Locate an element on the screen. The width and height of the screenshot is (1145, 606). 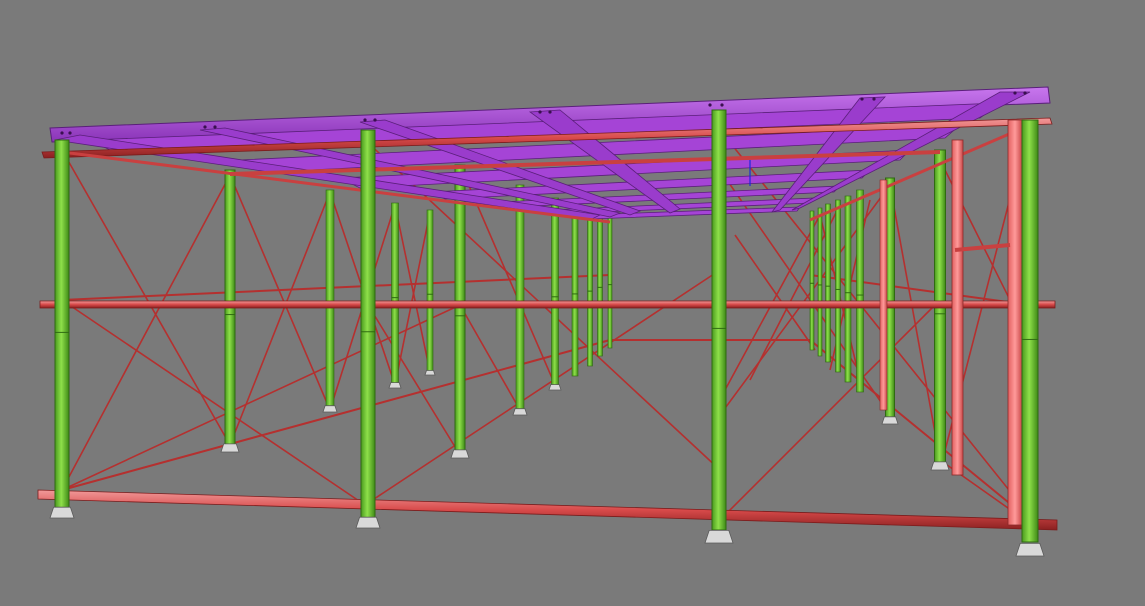
mid-ledger-front is located at coordinates (547, 304).